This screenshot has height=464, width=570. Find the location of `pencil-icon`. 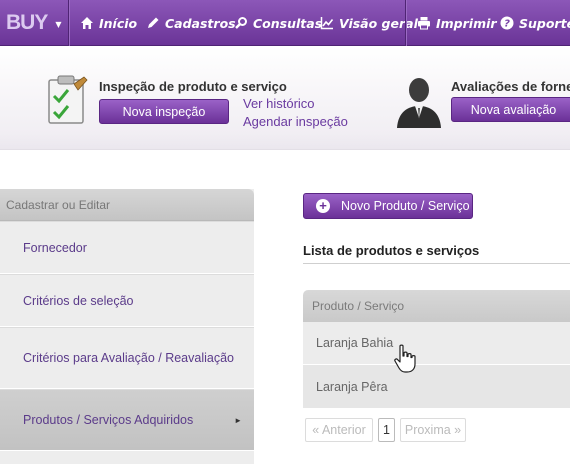

pencil-icon is located at coordinates (153, 23).